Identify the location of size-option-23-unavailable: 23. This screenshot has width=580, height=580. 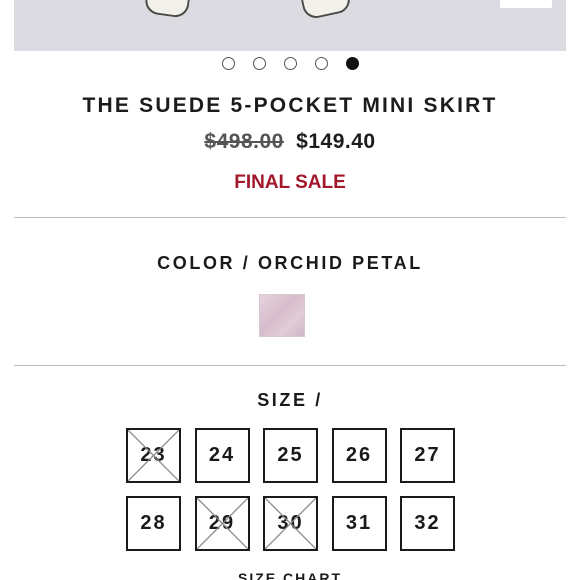
(153, 455).